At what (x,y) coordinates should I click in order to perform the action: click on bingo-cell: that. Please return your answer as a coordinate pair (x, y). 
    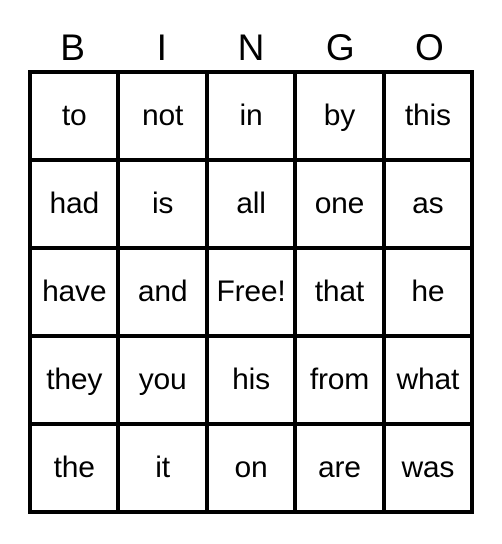
    Looking at the image, I should click on (341, 294).